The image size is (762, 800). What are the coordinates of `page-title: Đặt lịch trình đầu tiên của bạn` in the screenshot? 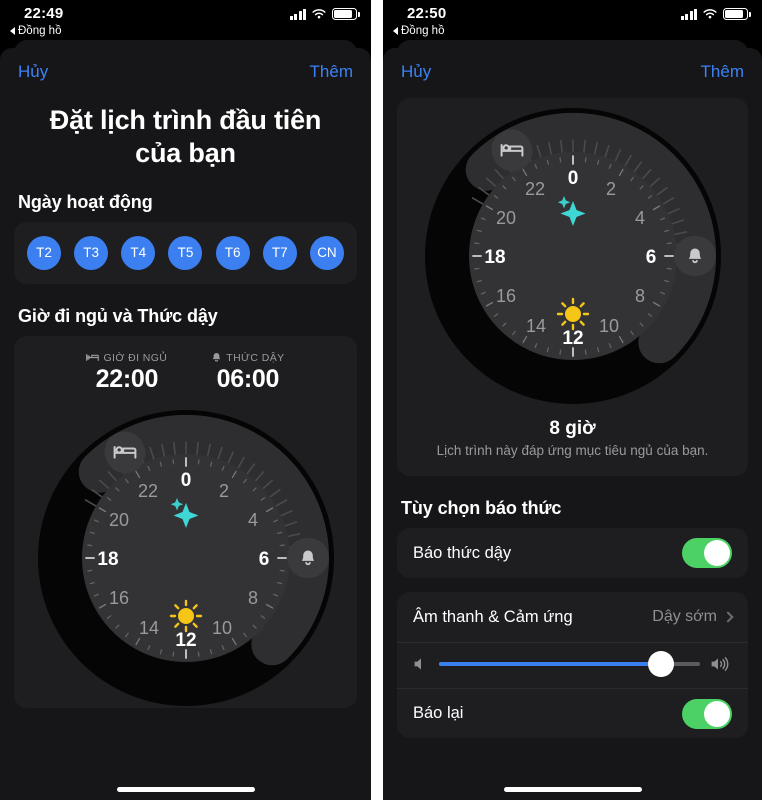 It's located at (185, 136).